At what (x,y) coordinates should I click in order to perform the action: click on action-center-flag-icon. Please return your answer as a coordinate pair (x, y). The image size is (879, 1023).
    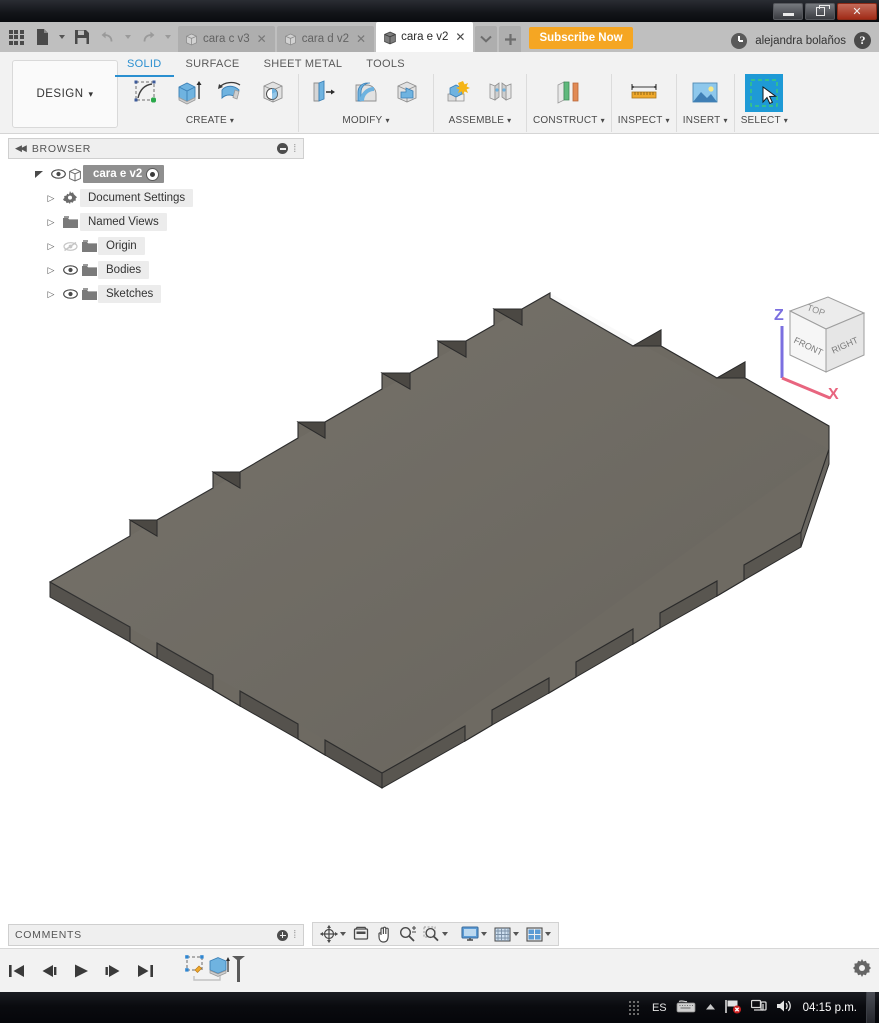
    Looking at the image, I should click on (733, 1008).